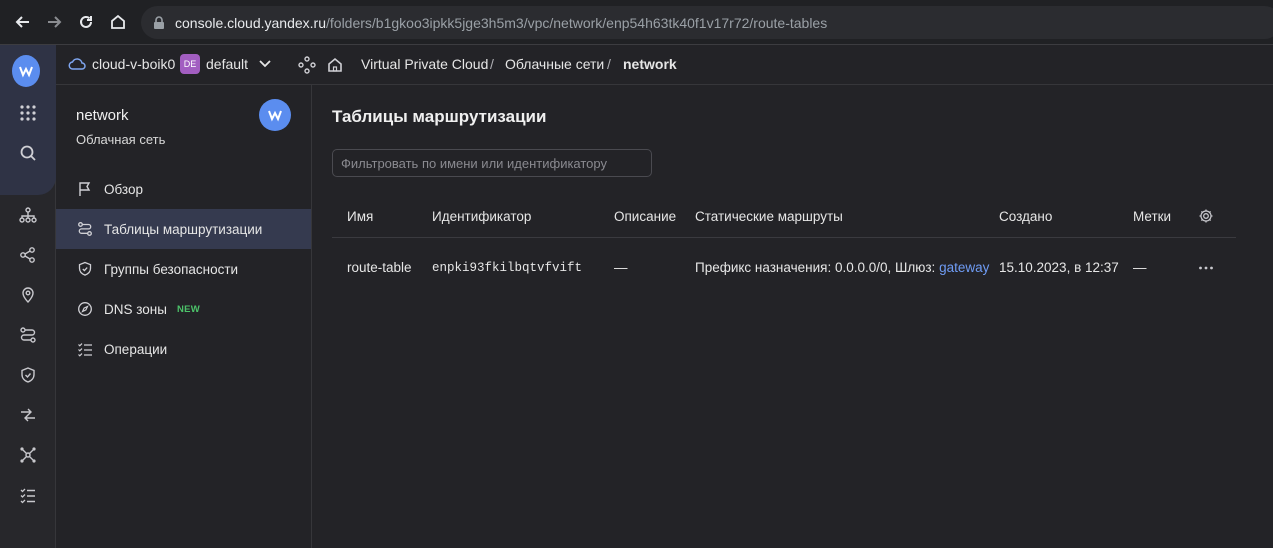 This screenshot has height=548, width=1273. Describe the element at coordinates (964, 267) in the screenshot. I see `gateway-link: gateway` at that location.